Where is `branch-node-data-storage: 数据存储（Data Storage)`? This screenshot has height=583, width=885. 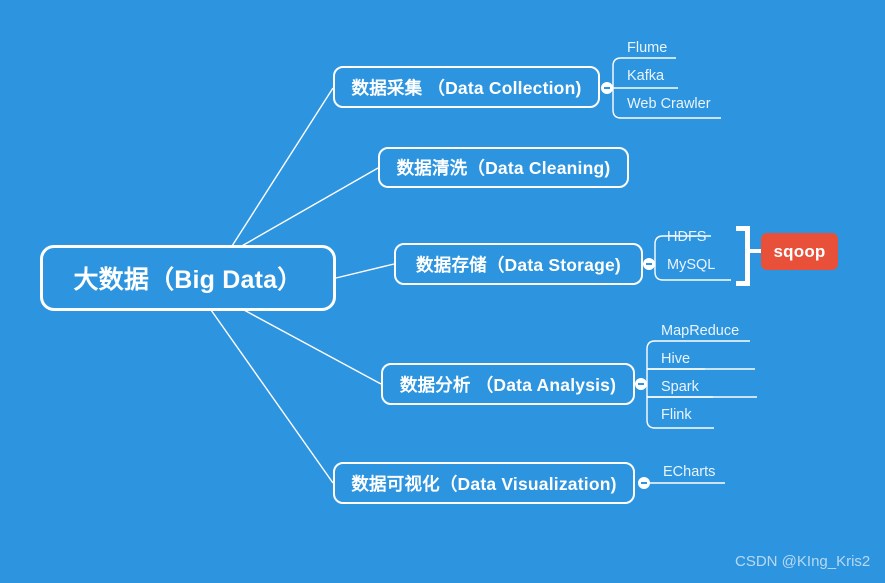 branch-node-data-storage: 数据存储（Data Storage) is located at coordinates (518, 264).